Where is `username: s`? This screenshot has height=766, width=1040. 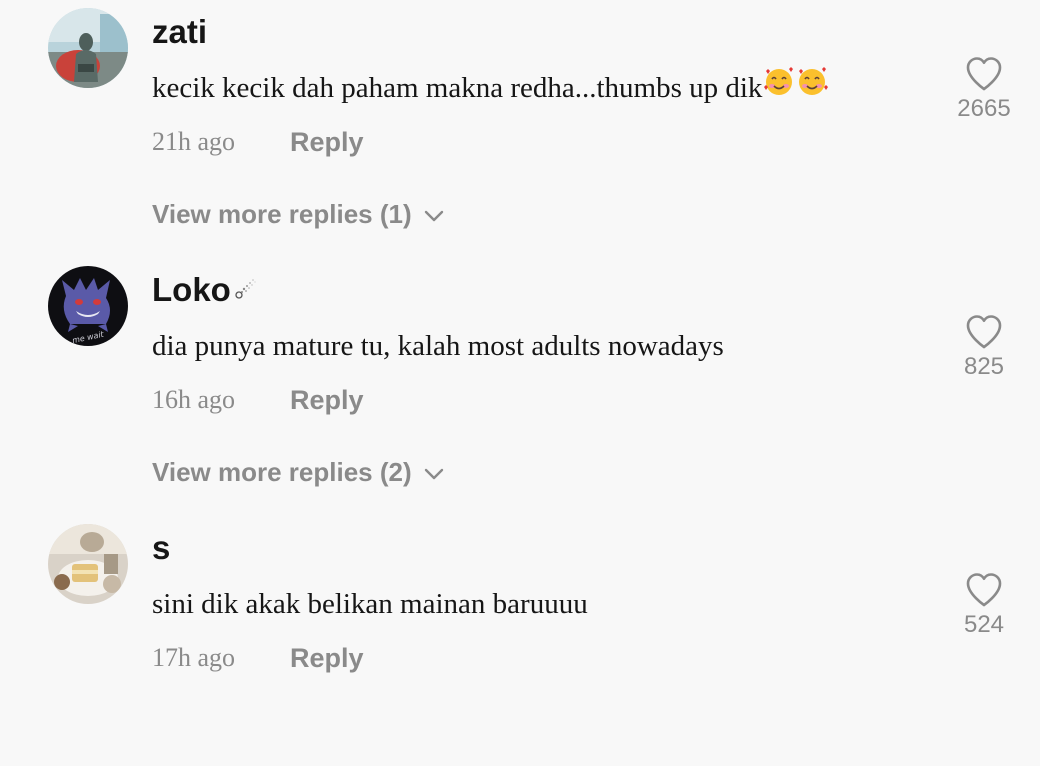
username: s is located at coordinates (161, 548).